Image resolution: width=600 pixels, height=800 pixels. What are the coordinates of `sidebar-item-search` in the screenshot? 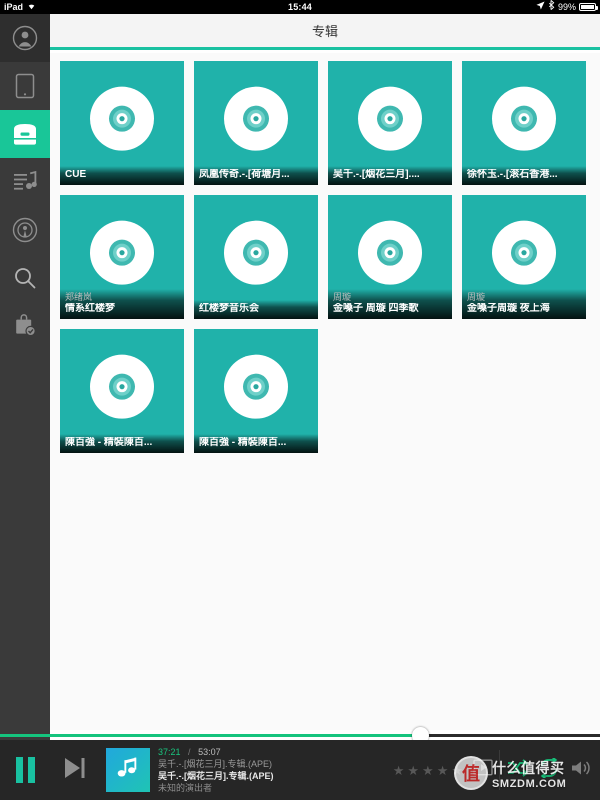 It's located at (25, 278).